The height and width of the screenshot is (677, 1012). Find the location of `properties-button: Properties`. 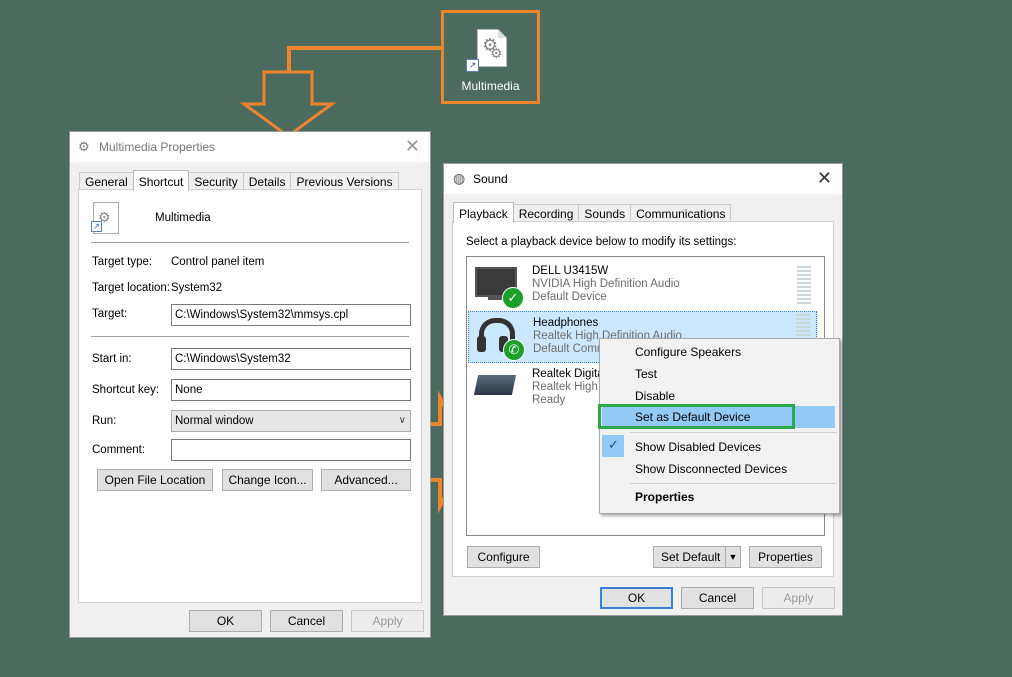

properties-button: Properties is located at coordinates (785, 557).